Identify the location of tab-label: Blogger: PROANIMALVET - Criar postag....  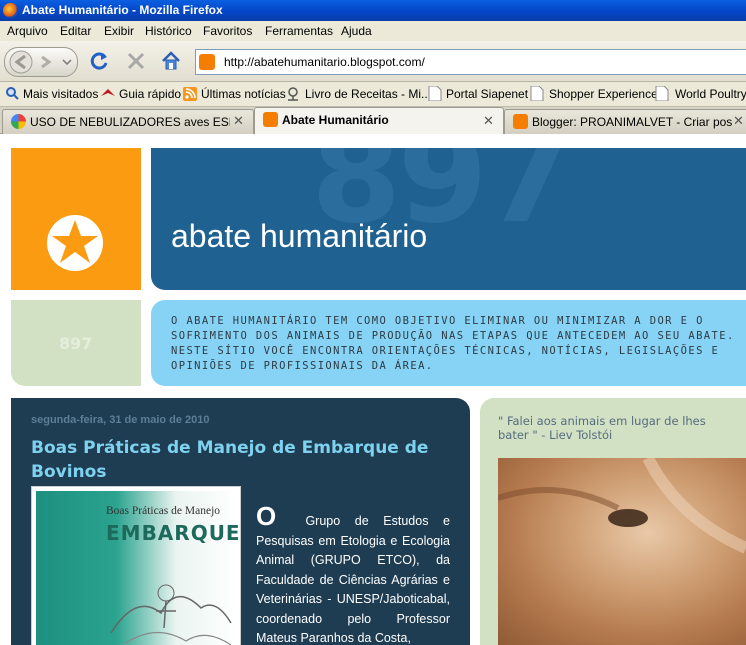
(632, 122).